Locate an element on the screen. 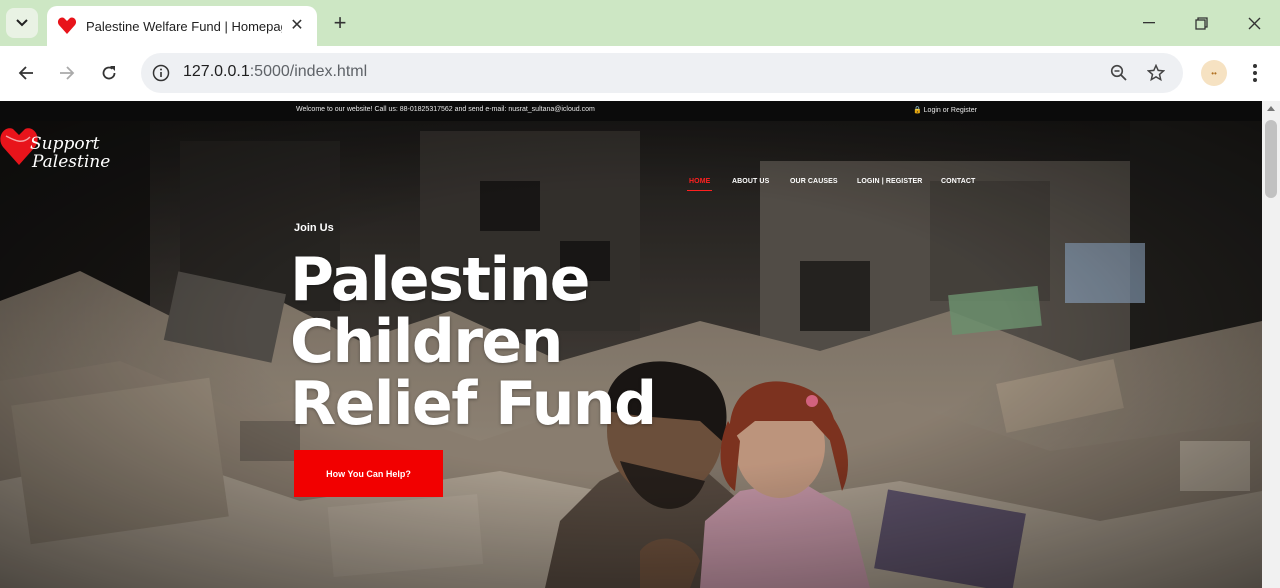  minimize-icon is located at coordinates (1149, 23).